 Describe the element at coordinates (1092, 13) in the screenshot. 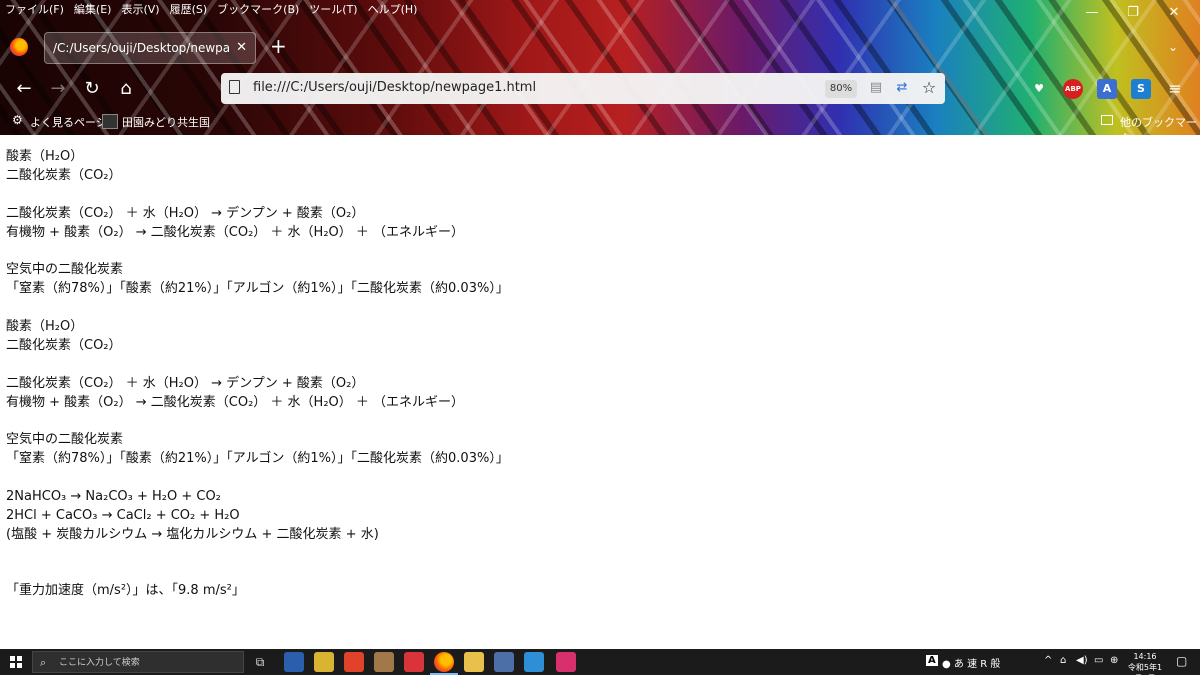

I see `minimize-button: —` at that location.